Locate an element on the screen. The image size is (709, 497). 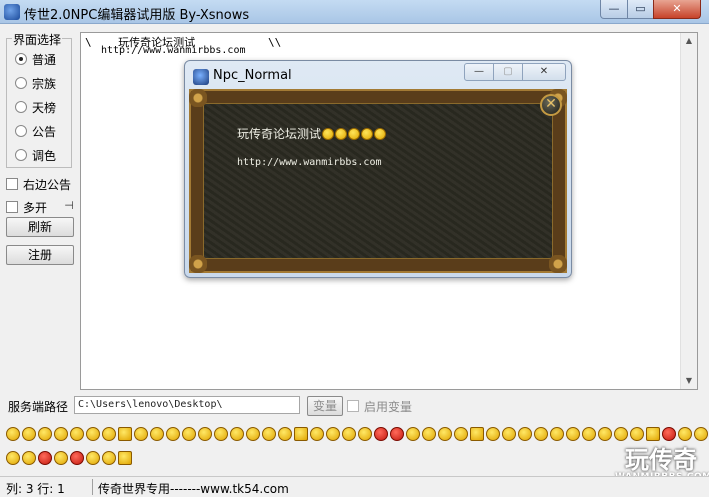
radio-label: 公告 is located at coordinates (44, 131).